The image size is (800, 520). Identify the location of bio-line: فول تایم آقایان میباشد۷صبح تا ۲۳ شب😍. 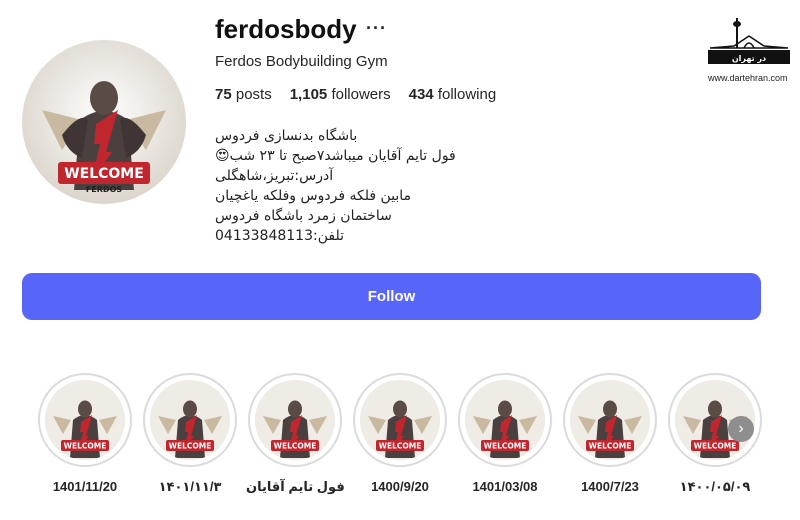
(365, 156).